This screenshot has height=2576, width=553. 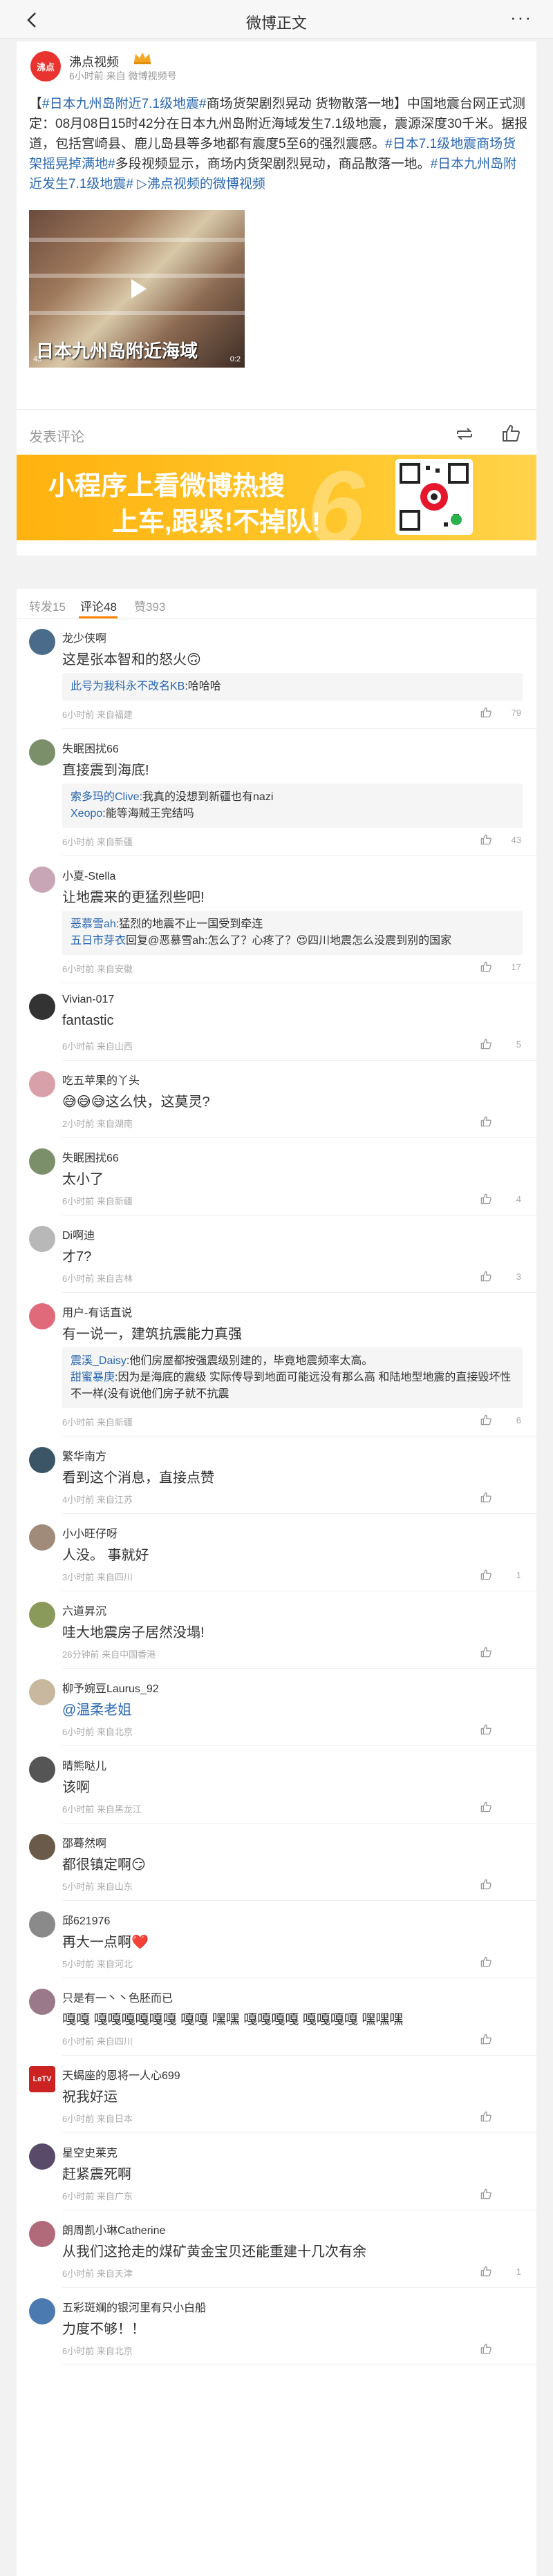 What do you see at coordinates (45, 66) in the screenshot?
I see `poster-avatar: 沸点` at bounding box center [45, 66].